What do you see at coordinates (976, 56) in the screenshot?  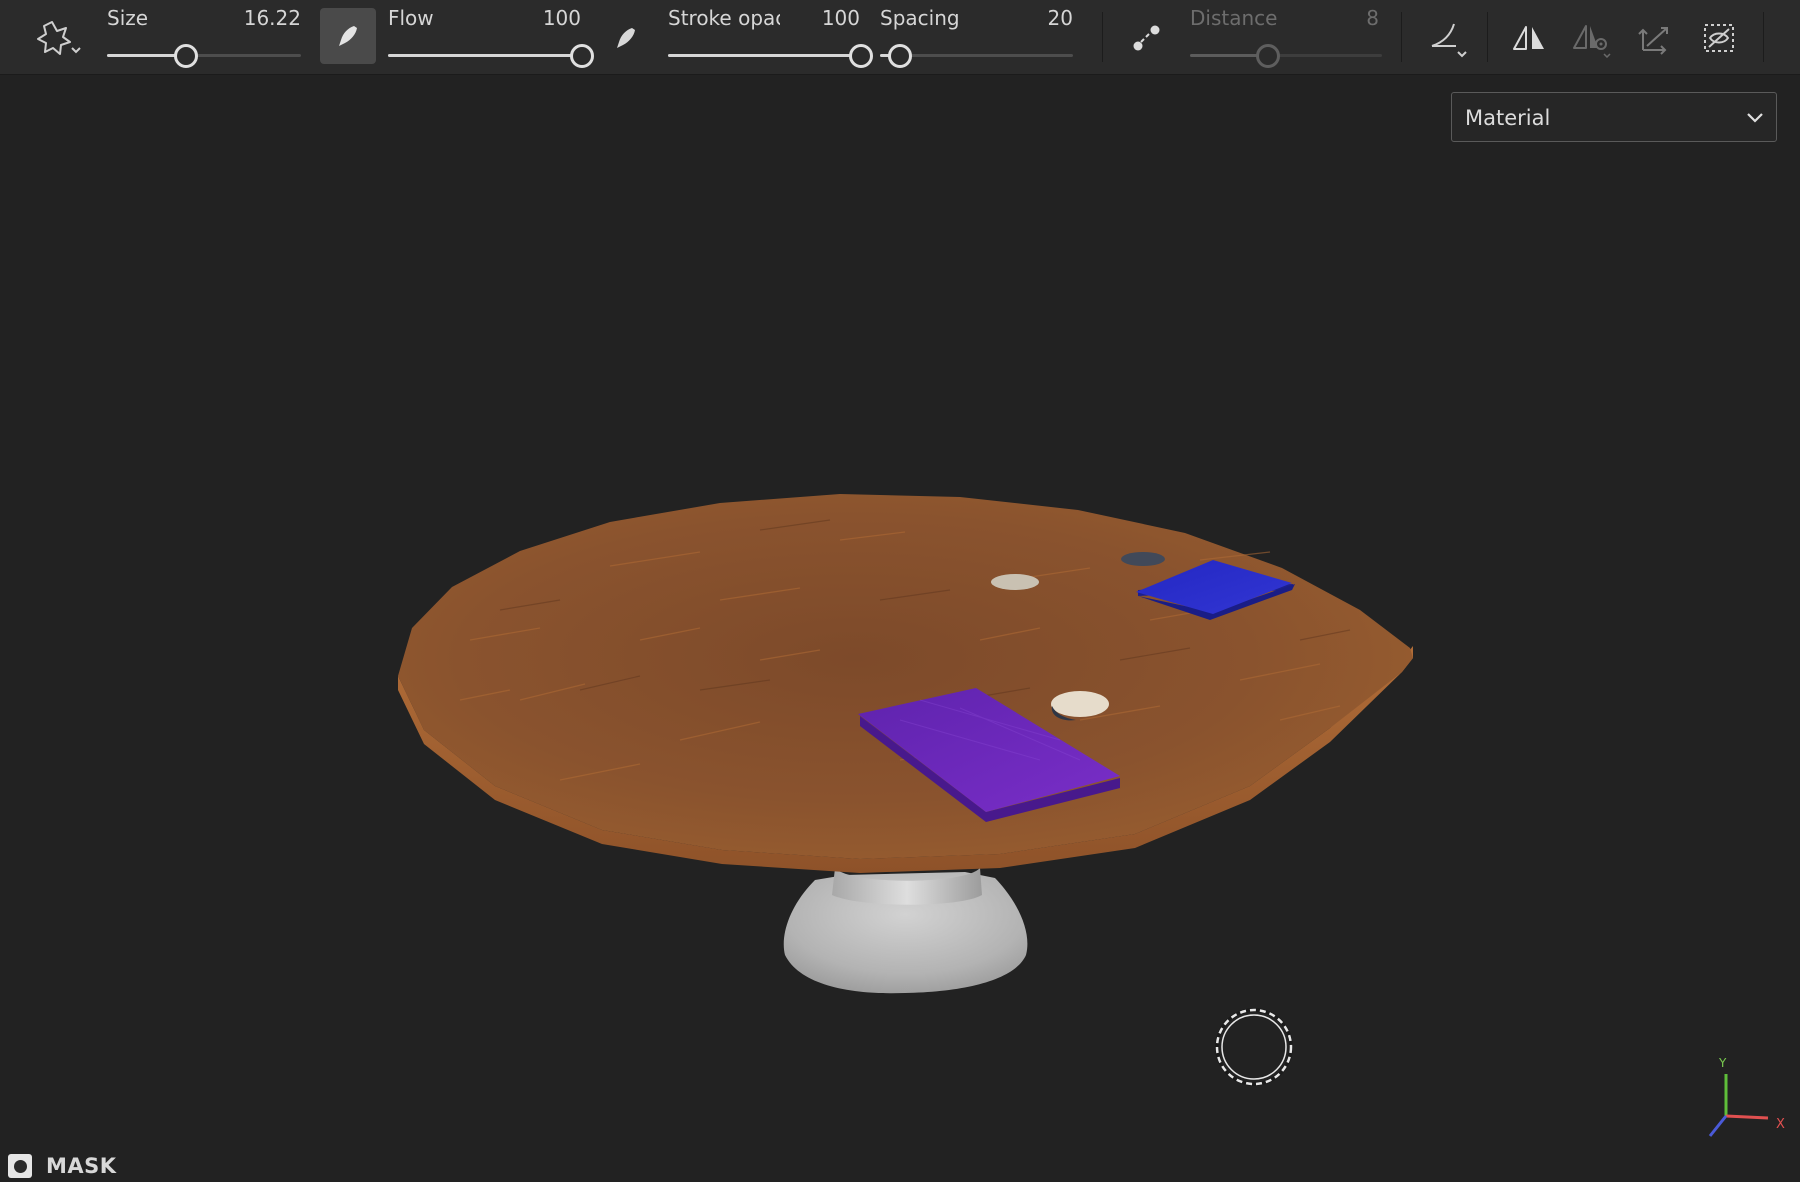 I see `spacing-track` at bounding box center [976, 56].